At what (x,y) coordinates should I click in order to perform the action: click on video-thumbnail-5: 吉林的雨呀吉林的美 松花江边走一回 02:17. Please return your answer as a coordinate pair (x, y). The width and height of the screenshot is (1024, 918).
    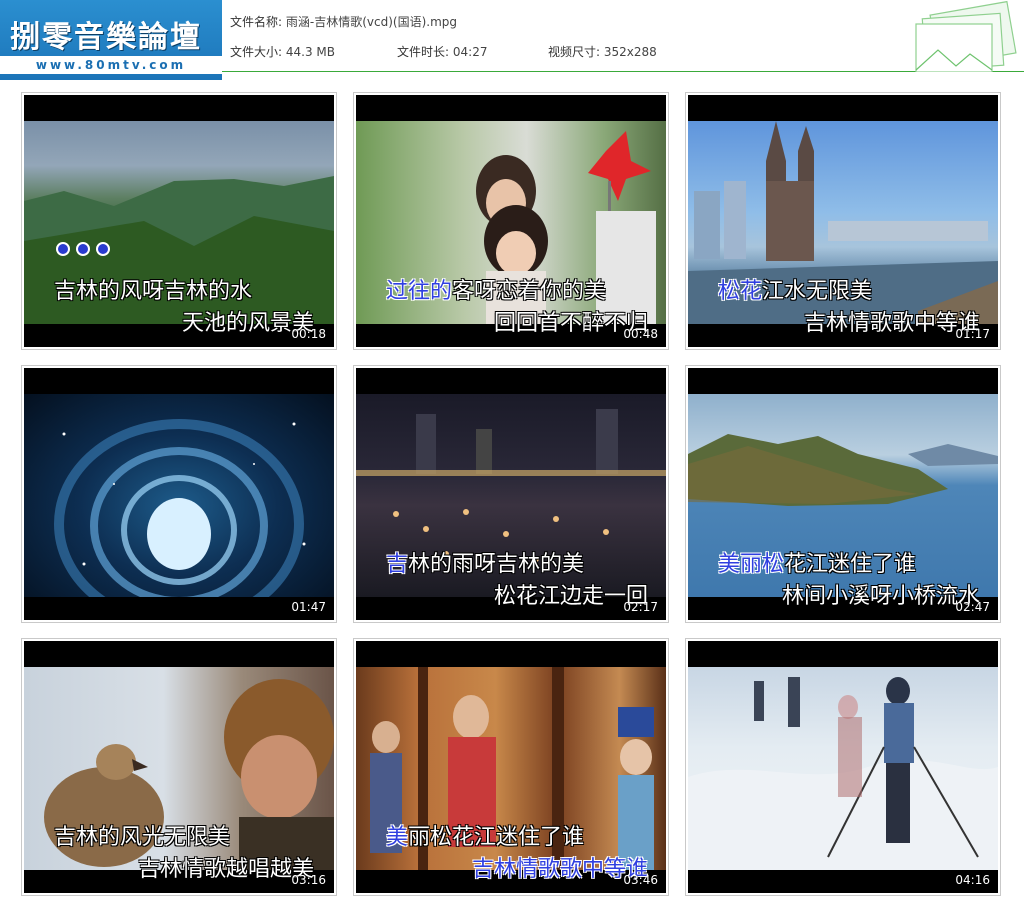
    Looking at the image, I should click on (511, 494).